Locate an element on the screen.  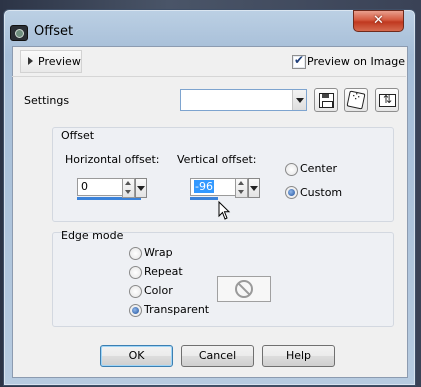
horizontal-offset-spinner is located at coordinates (128, 188).